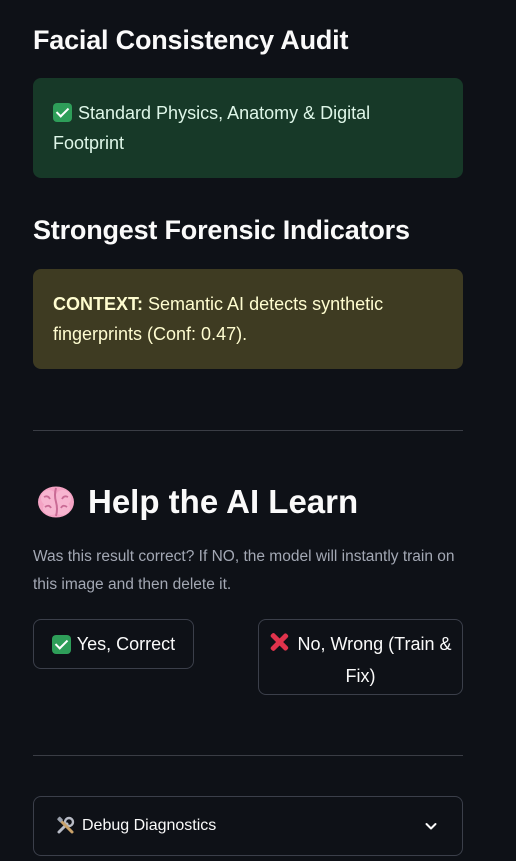  I want to click on chevron-down-icon, so click(431, 826).